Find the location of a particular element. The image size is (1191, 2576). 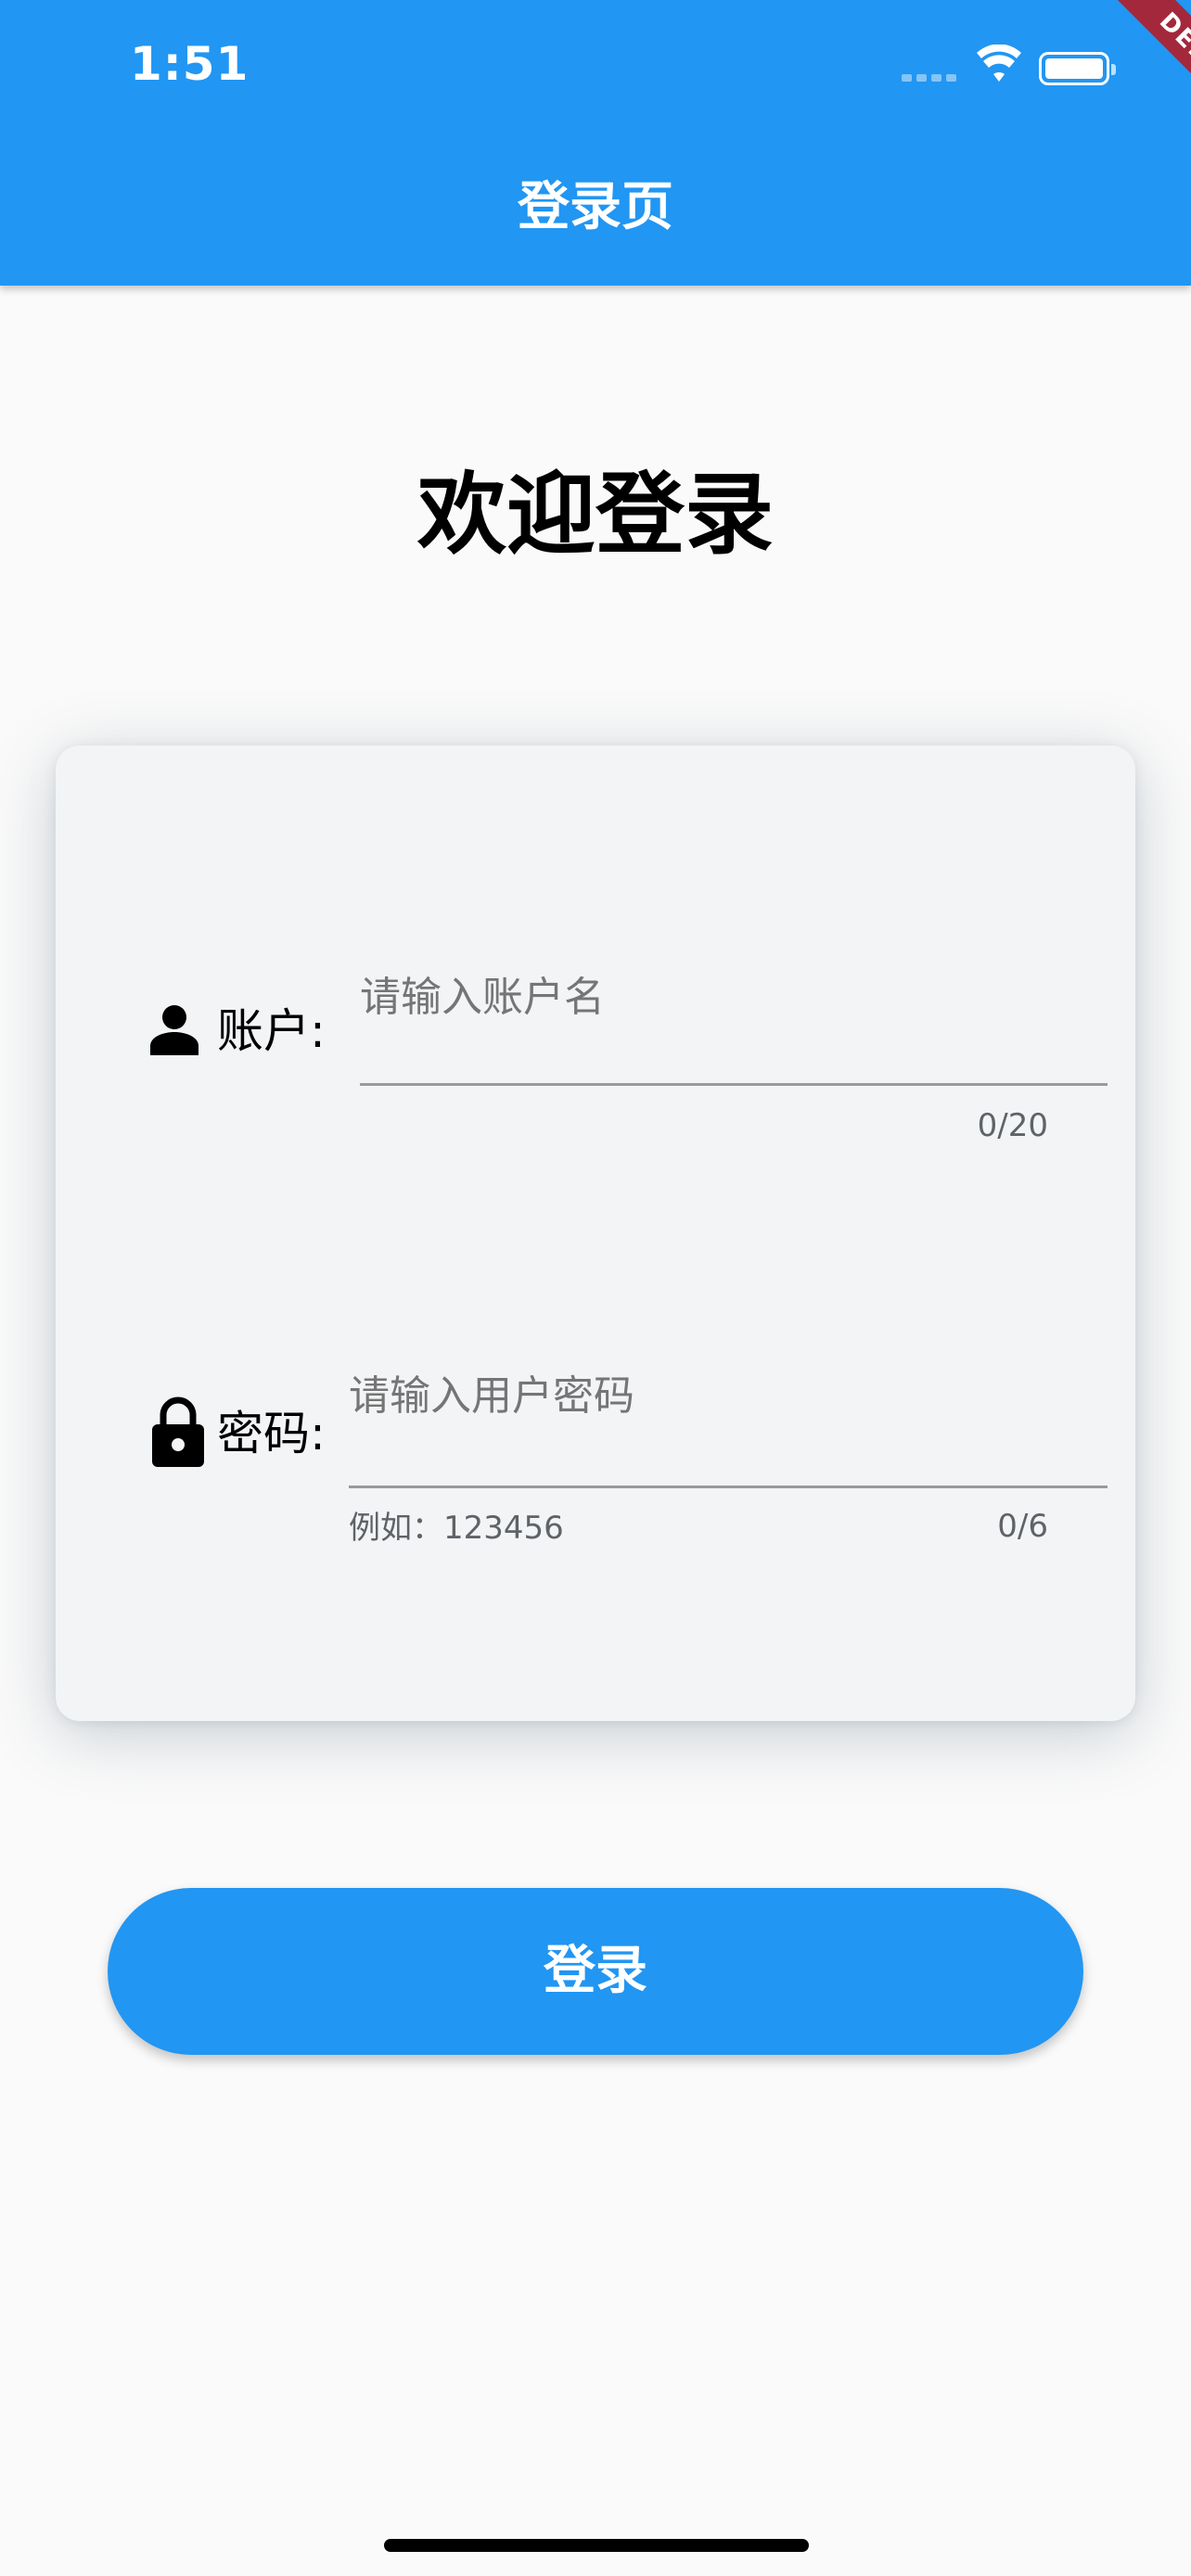

person-icon is located at coordinates (174, 1030).